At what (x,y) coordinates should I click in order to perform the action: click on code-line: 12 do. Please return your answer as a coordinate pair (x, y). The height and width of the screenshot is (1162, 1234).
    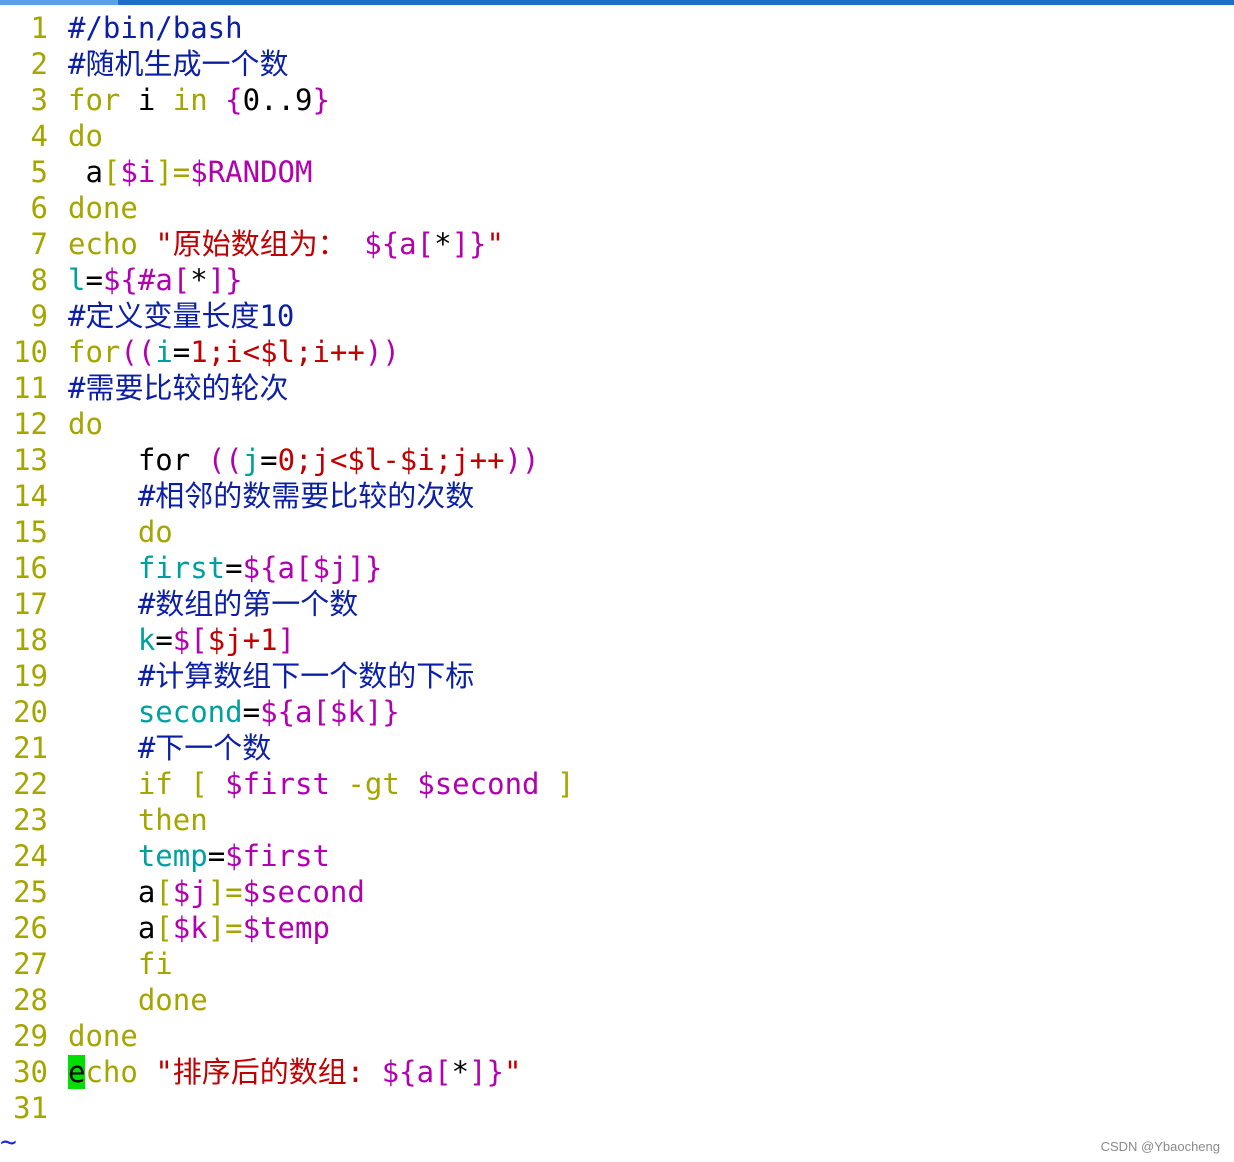
    Looking at the image, I should click on (617, 424).